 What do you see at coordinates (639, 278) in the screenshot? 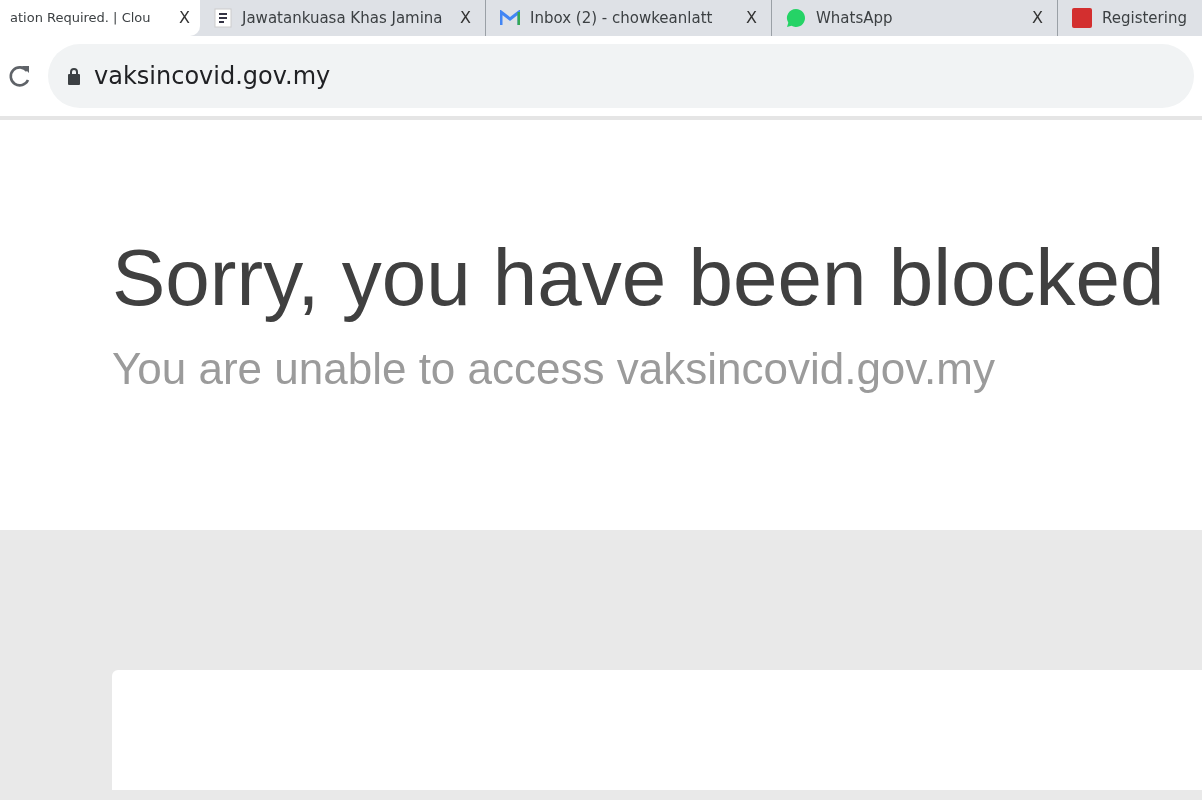
I see `page-heading: Sorry, you have been blocked` at bounding box center [639, 278].